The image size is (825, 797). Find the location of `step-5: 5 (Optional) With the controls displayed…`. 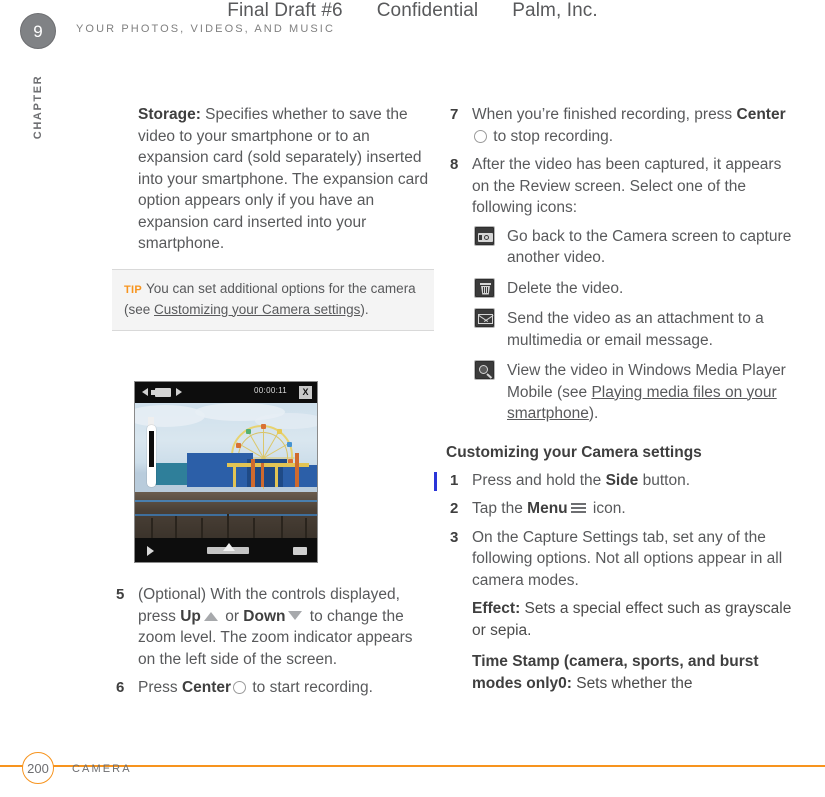

step-5: 5 (Optional) With the controls displayed… is located at coordinates (273, 627).